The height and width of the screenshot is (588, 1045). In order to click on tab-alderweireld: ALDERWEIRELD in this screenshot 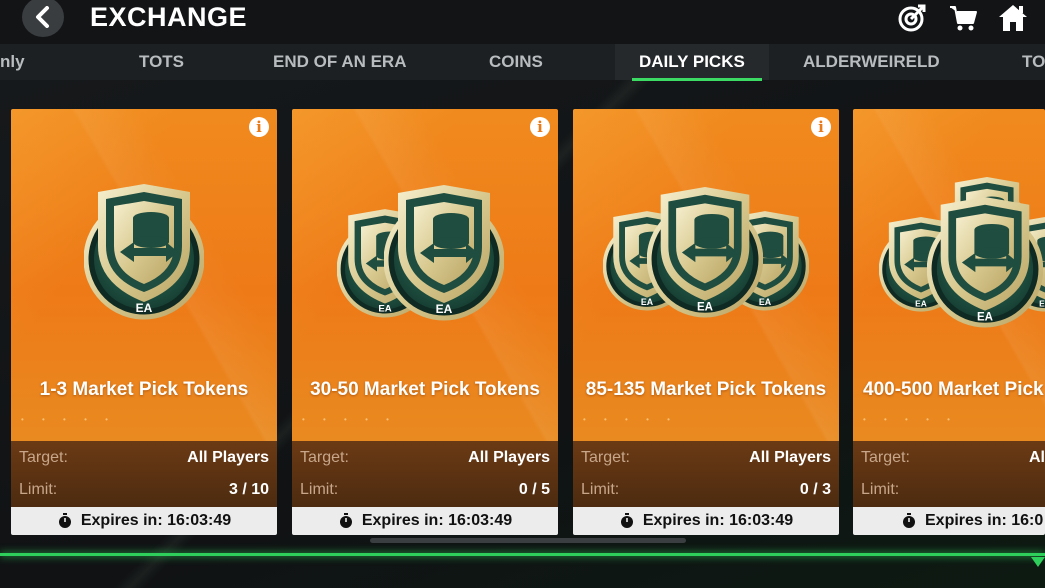, I will do `click(871, 62)`.